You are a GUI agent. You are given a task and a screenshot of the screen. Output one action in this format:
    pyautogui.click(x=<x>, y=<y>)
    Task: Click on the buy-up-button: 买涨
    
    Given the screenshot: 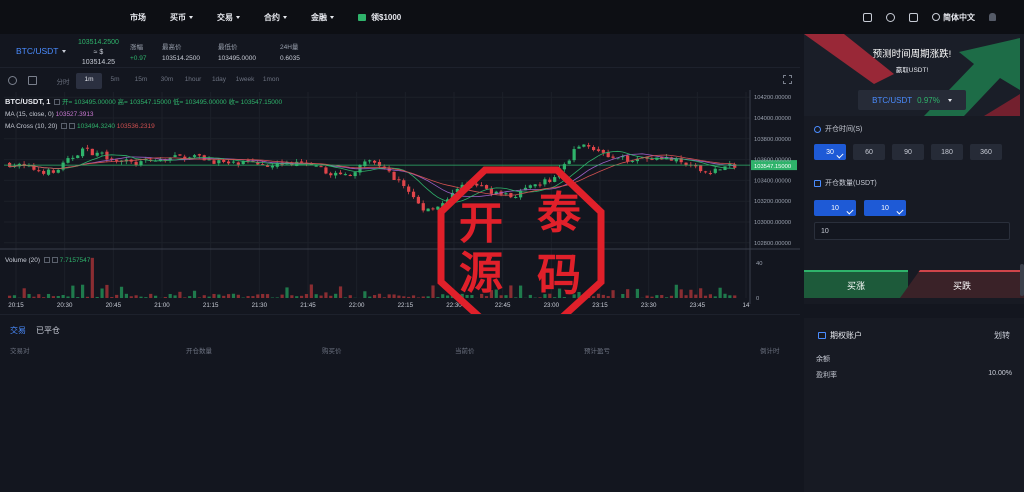 What is the action you would take?
    pyautogui.click(x=856, y=284)
    